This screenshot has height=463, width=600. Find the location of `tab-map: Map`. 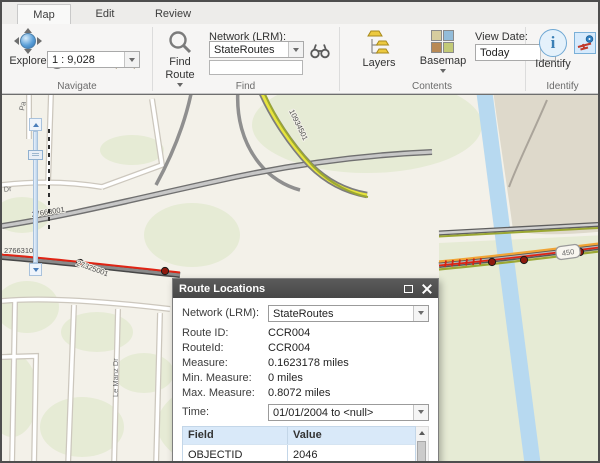

tab-map: Map is located at coordinates (44, 14).